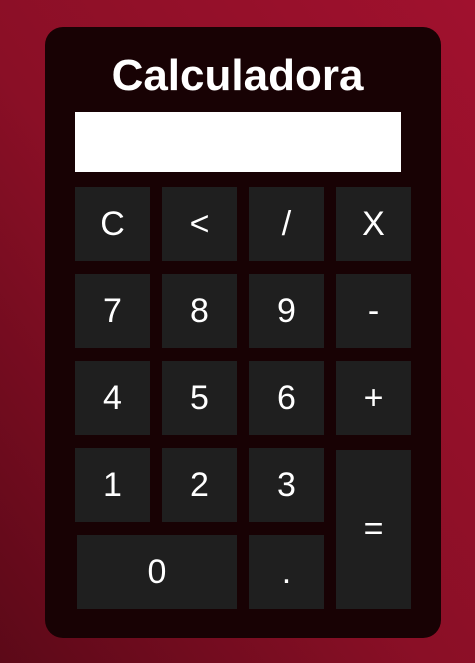 Image resolution: width=475 pixels, height=663 pixels. What do you see at coordinates (373, 224) in the screenshot?
I see `multiply-button: X` at bounding box center [373, 224].